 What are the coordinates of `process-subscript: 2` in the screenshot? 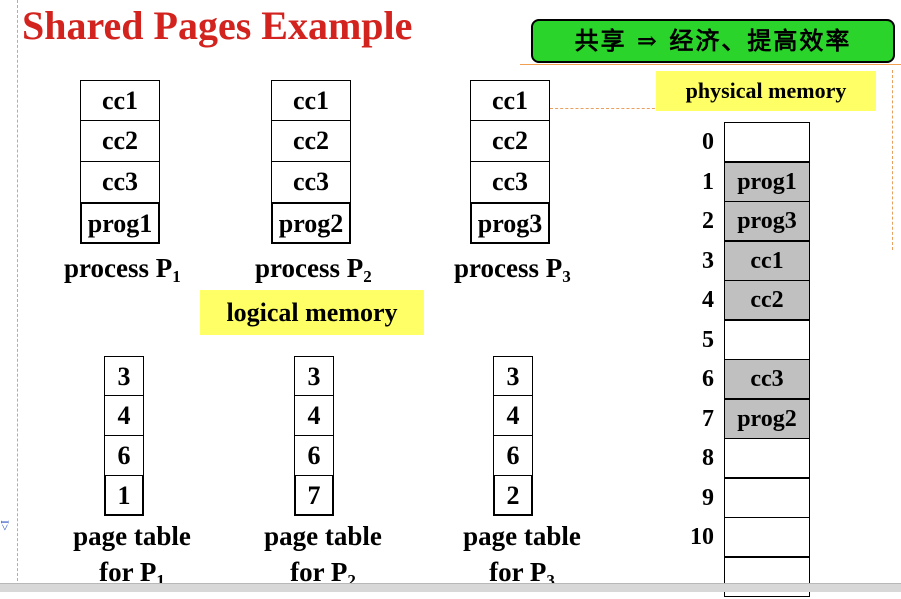 It's located at (367, 276).